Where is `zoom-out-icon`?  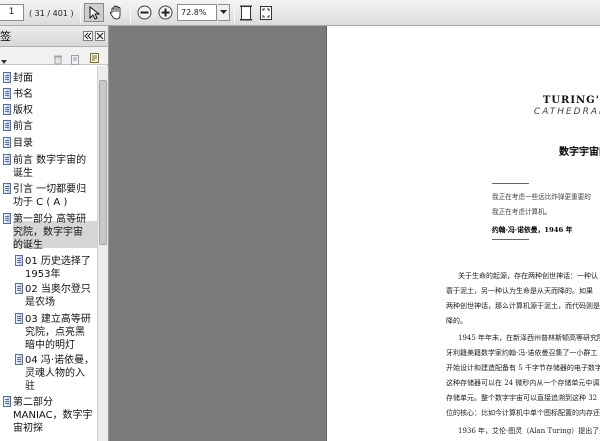
zoom-out-icon is located at coordinates (144, 12).